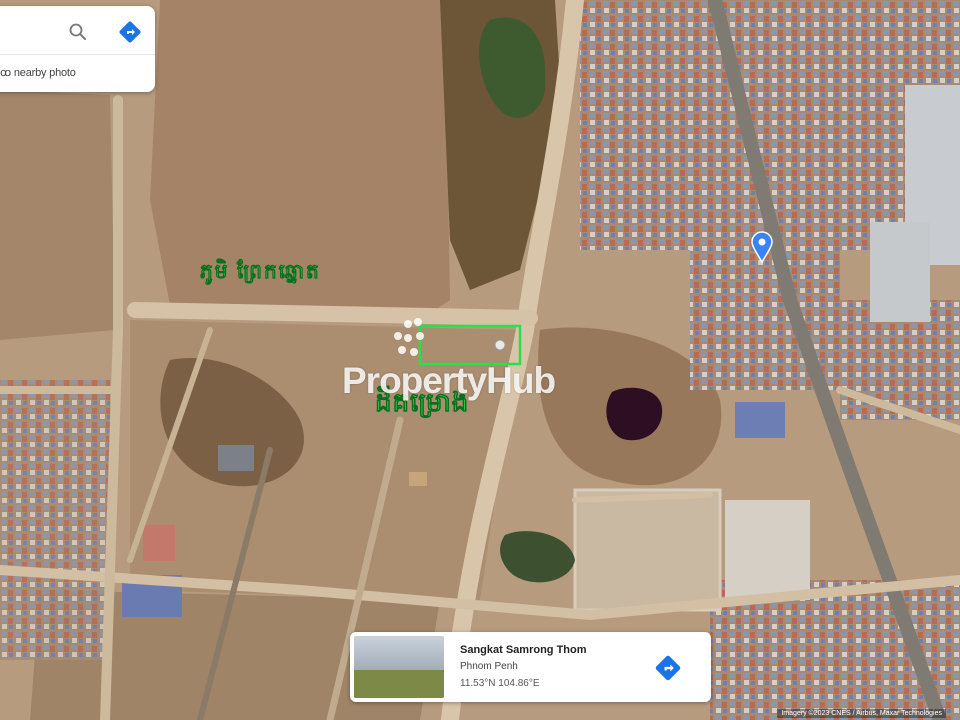  I want to click on search-query-text: ꝏ︎ nearby photo, so click(38, 73).